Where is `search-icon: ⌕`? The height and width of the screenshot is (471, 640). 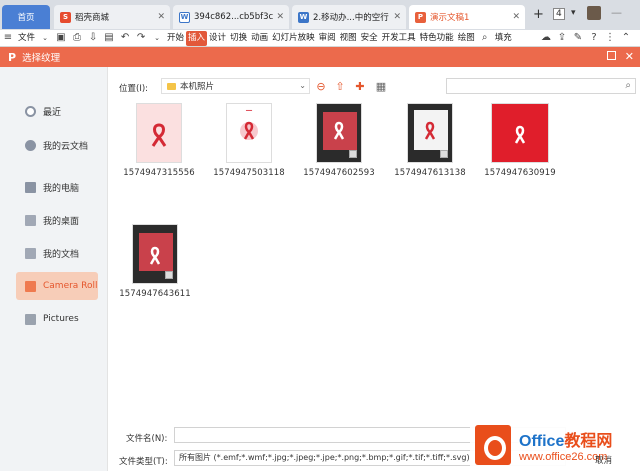 search-icon: ⌕ is located at coordinates (485, 38).